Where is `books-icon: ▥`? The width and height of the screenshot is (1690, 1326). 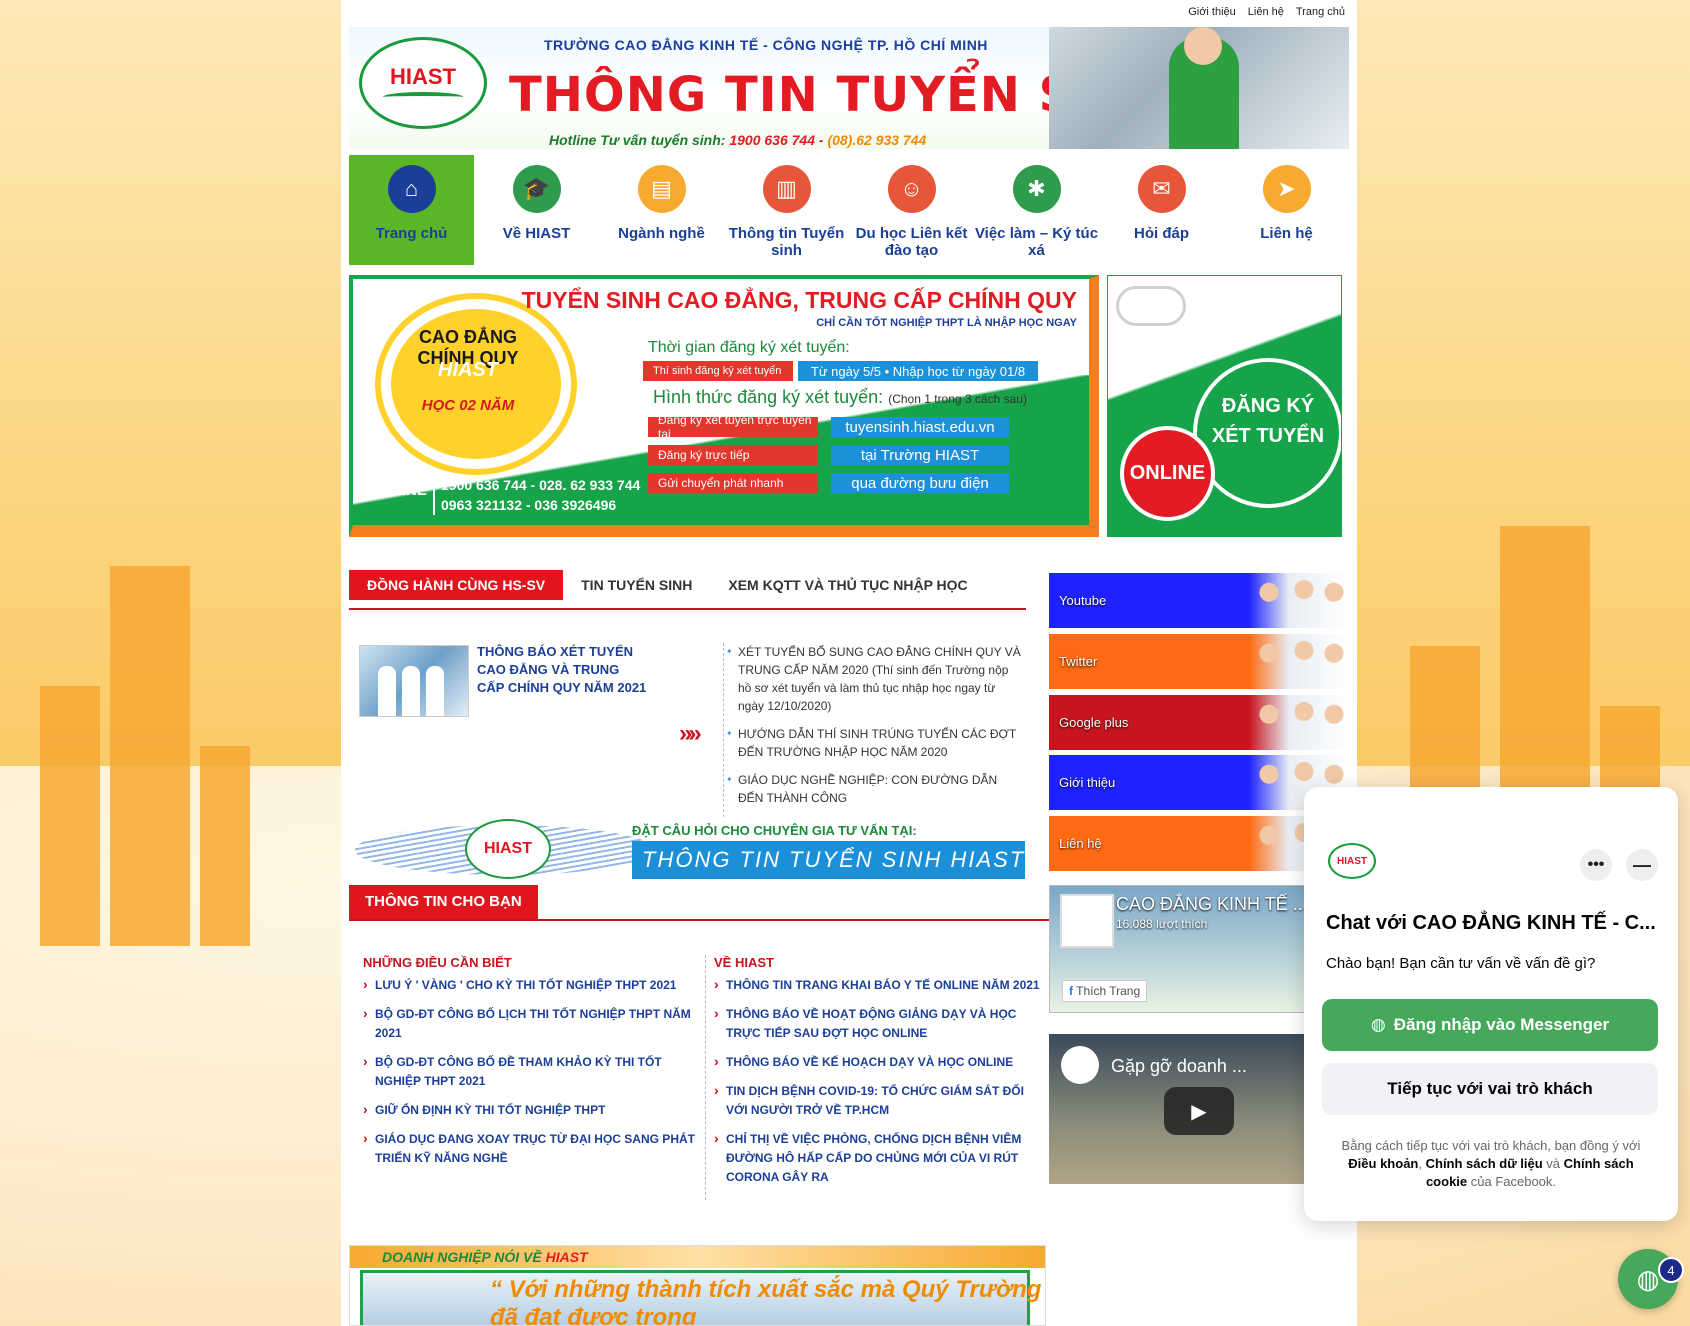
books-icon: ▥ is located at coordinates (786, 189).